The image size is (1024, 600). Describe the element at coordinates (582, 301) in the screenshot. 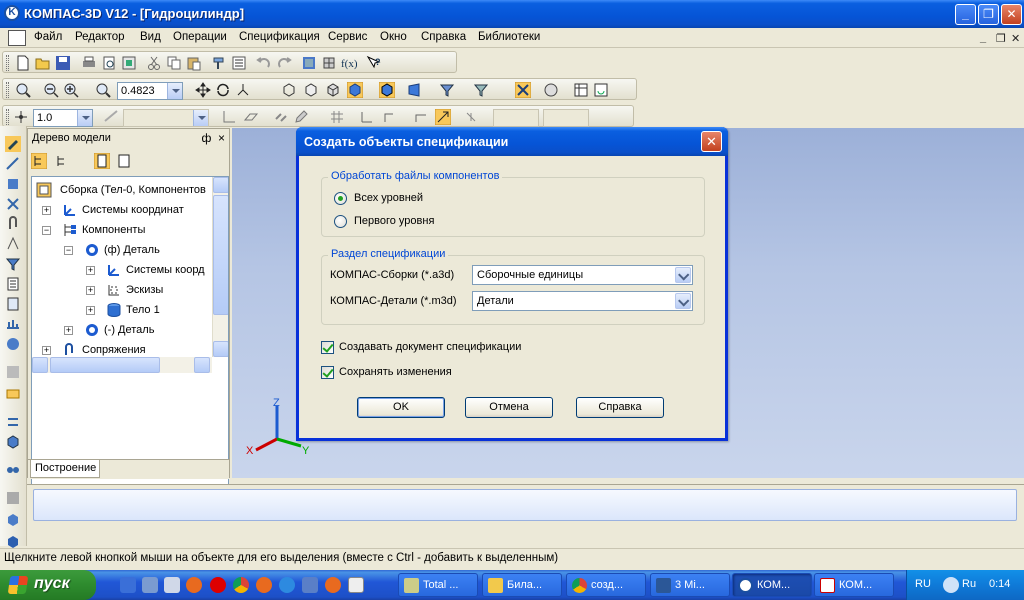

I see `part-section-select: Детали` at that location.